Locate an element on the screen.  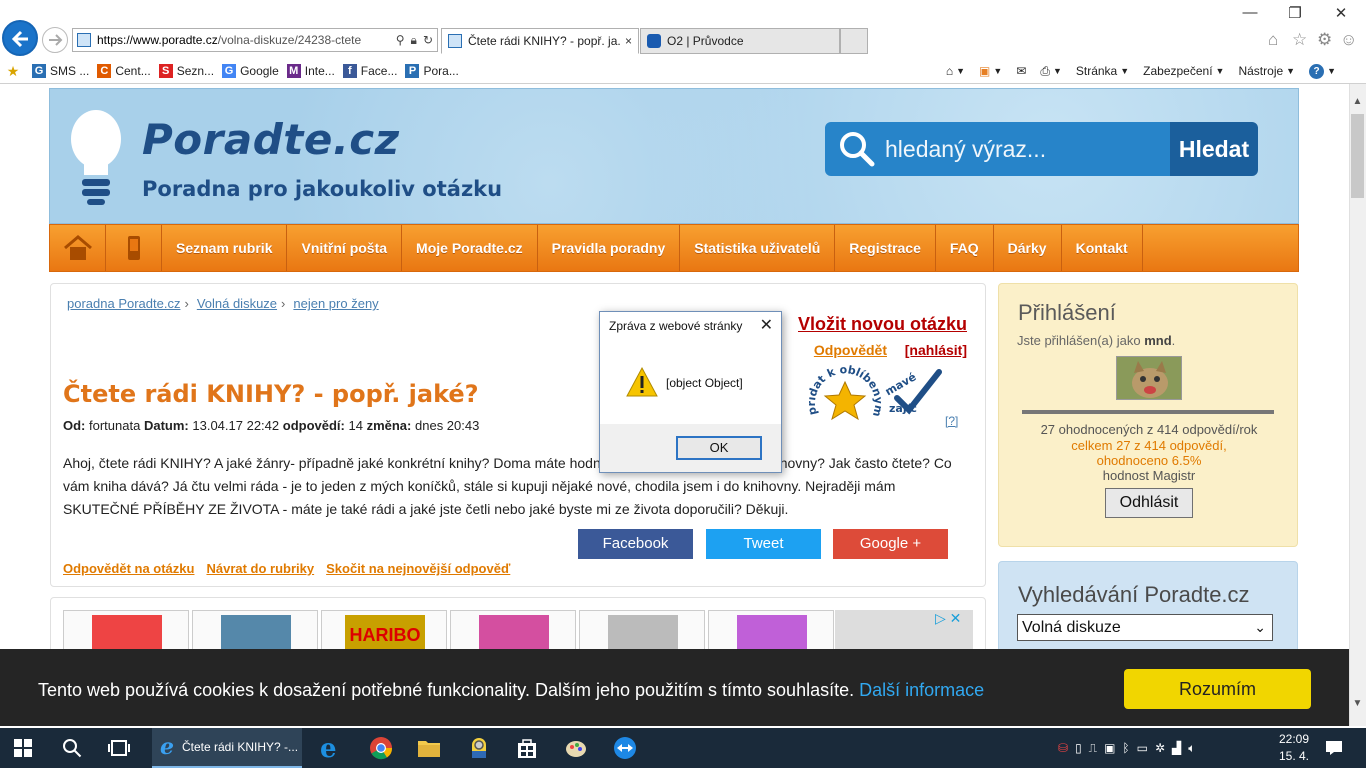
notification-icon is located at coordinates (1334, 748).